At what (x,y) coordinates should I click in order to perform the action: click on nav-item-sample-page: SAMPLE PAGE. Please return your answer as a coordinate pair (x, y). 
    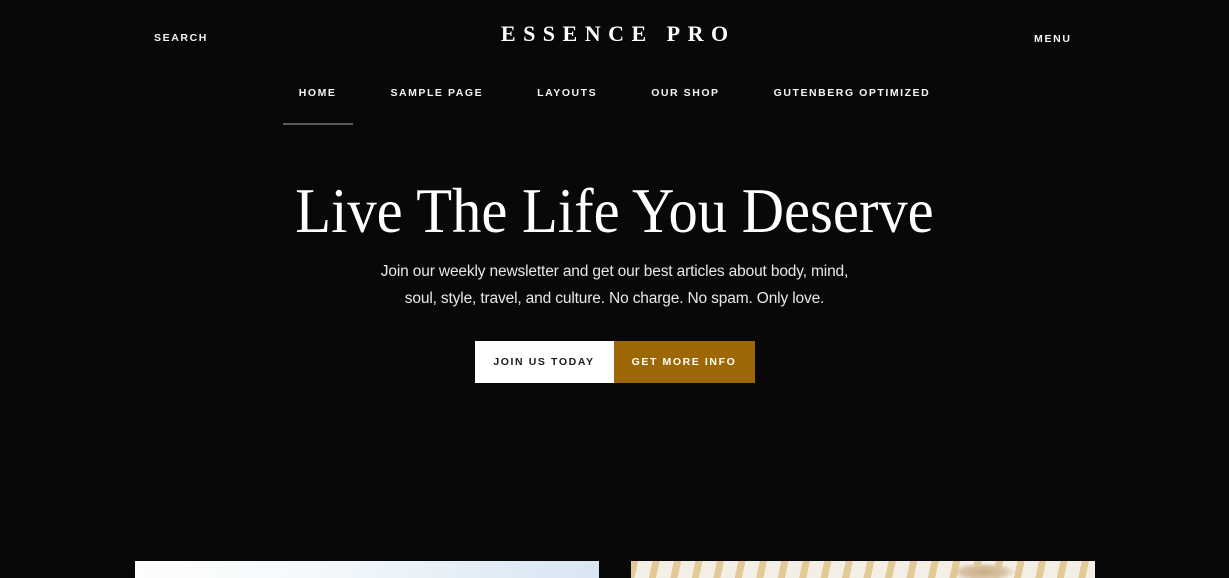
    Looking at the image, I should click on (436, 93).